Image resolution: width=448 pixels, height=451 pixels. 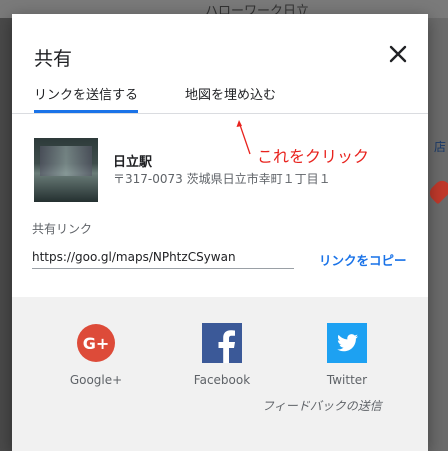 What do you see at coordinates (230, 98) in the screenshot?
I see `tab-embed-map: 地図を埋め込む` at bounding box center [230, 98].